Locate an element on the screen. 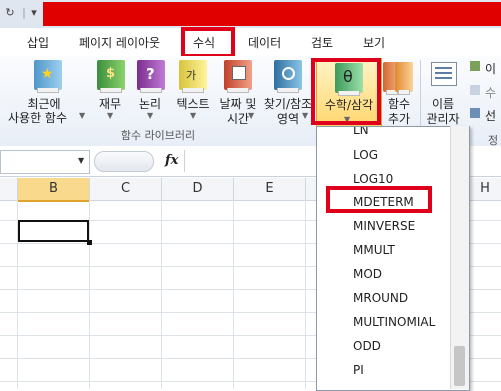  use-in-formula-label: 수 is located at coordinates (491, 93).